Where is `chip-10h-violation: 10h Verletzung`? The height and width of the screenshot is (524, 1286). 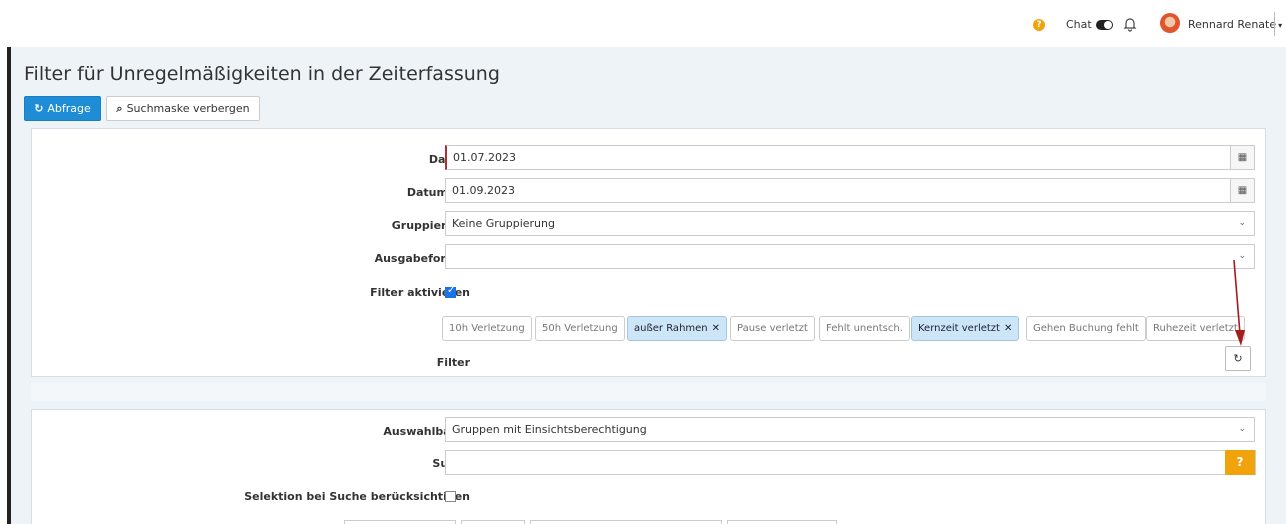
chip-10h-violation: 10h Verletzung is located at coordinates (487, 328).